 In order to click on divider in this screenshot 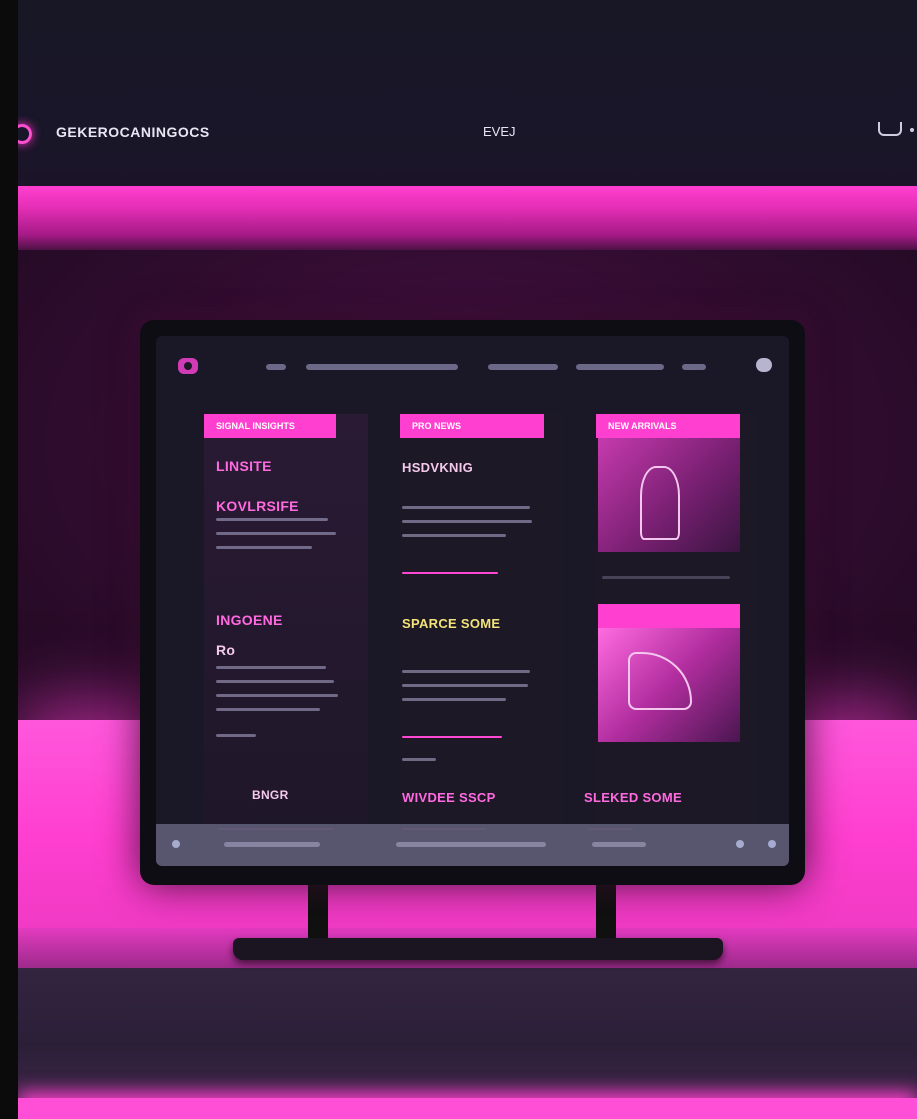, I will do `click(666, 577)`.